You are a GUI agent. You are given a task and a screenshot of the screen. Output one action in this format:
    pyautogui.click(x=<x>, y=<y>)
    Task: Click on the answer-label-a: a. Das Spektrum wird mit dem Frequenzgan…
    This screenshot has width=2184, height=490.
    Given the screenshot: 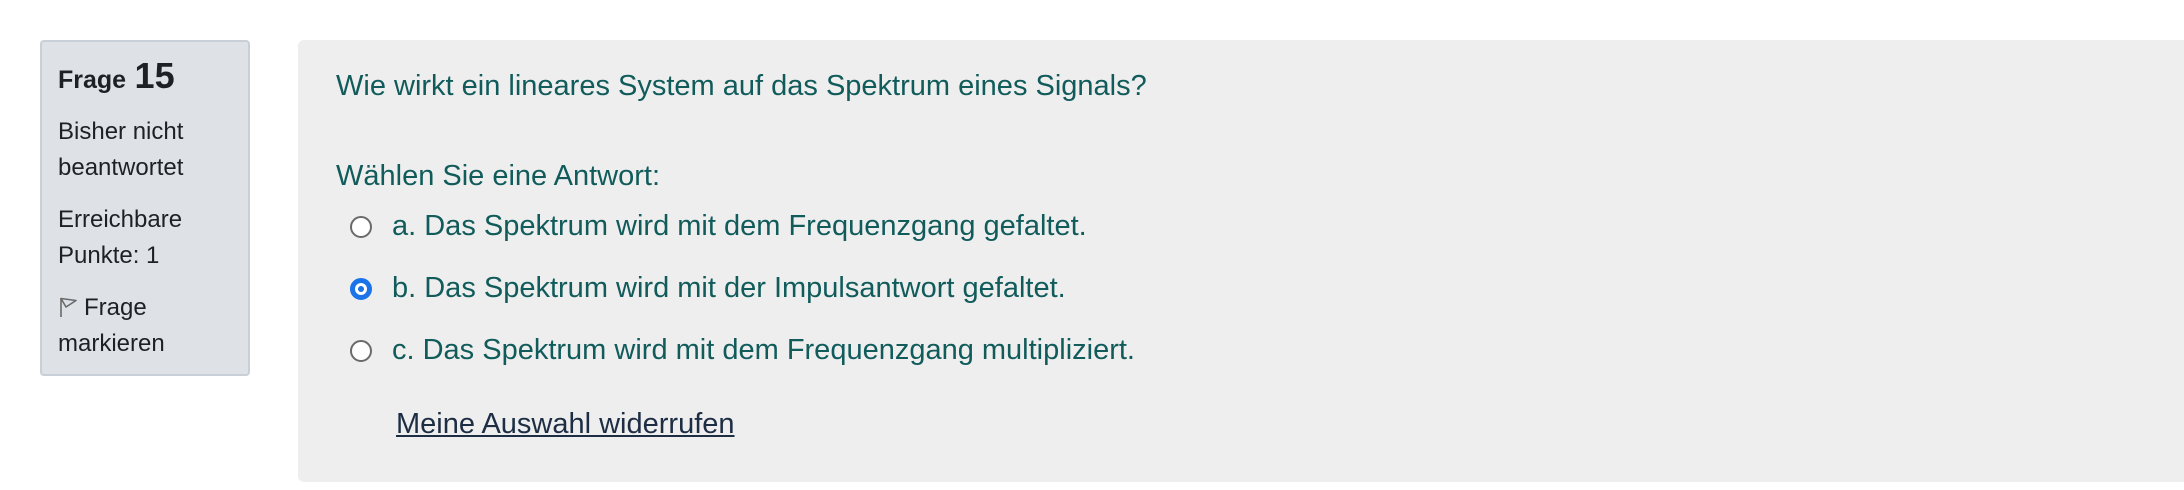 What is the action you would take?
    pyautogui.click(x=739, y=226)
    